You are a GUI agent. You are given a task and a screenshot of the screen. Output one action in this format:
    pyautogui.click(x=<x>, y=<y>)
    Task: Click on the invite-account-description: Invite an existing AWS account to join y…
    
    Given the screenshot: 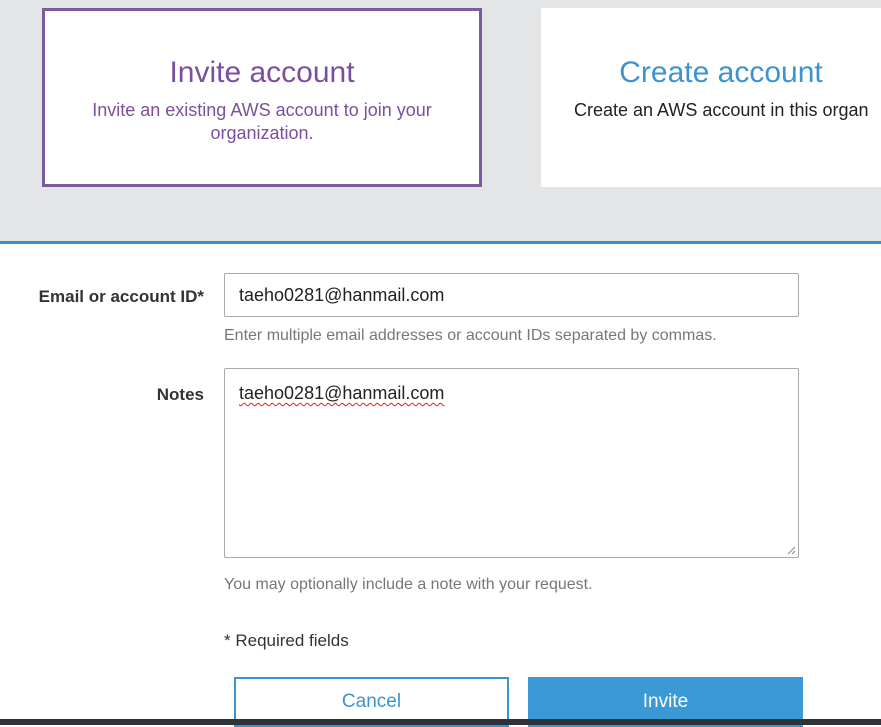 What is the action you would take?
    pyautogui.click(x=262, y=121)
    